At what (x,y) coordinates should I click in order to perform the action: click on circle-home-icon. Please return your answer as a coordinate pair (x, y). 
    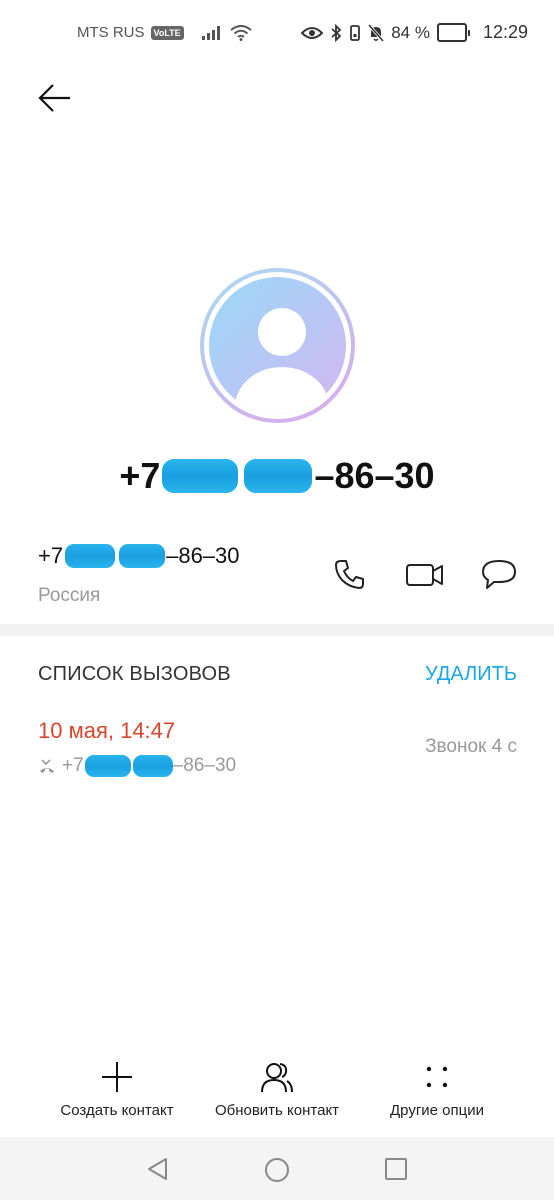
    Looking at the image, I should click on (277, 1170).